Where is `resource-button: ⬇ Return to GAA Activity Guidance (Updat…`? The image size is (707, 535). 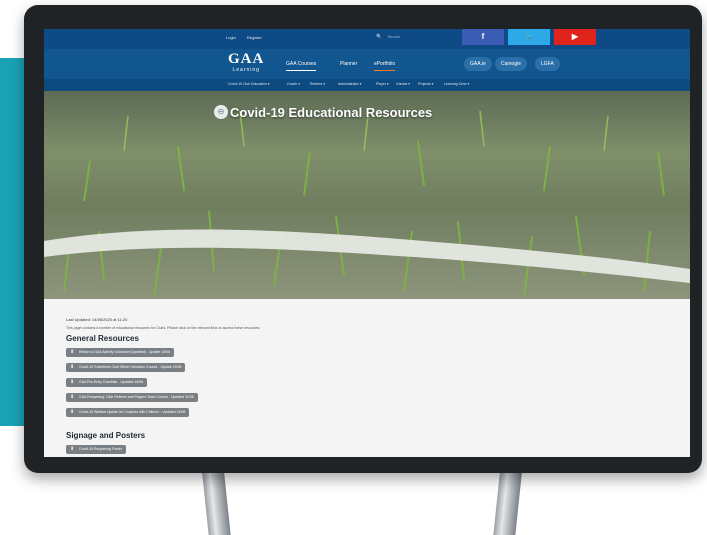 resource-button: ⬇ Return to GAA Activity Guidance (Updat… is located at coordinates (120, 352).